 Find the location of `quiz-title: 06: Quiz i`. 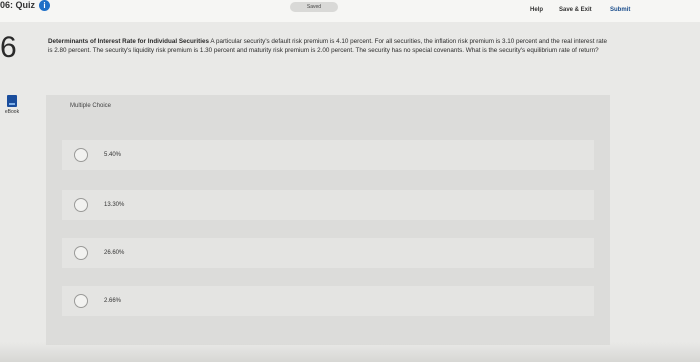

quiz-title: 06: Quiz i is located at coordinates (25, 5).